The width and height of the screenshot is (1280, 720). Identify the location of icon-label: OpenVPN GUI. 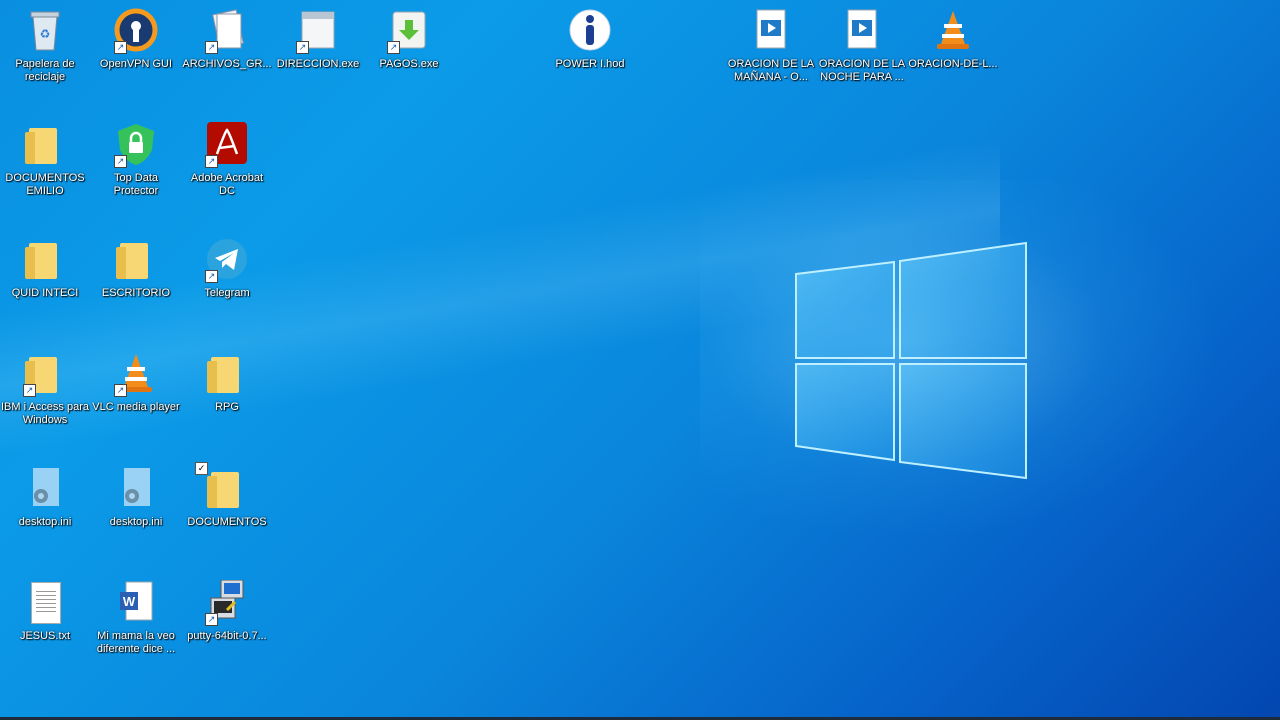
(136, 64).